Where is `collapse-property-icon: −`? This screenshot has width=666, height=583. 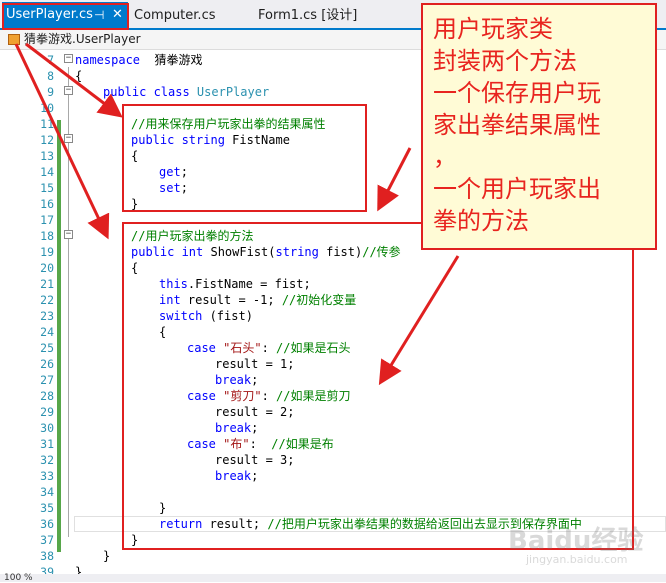 collapse-property-icon: − is located at coordinates (68, 138).